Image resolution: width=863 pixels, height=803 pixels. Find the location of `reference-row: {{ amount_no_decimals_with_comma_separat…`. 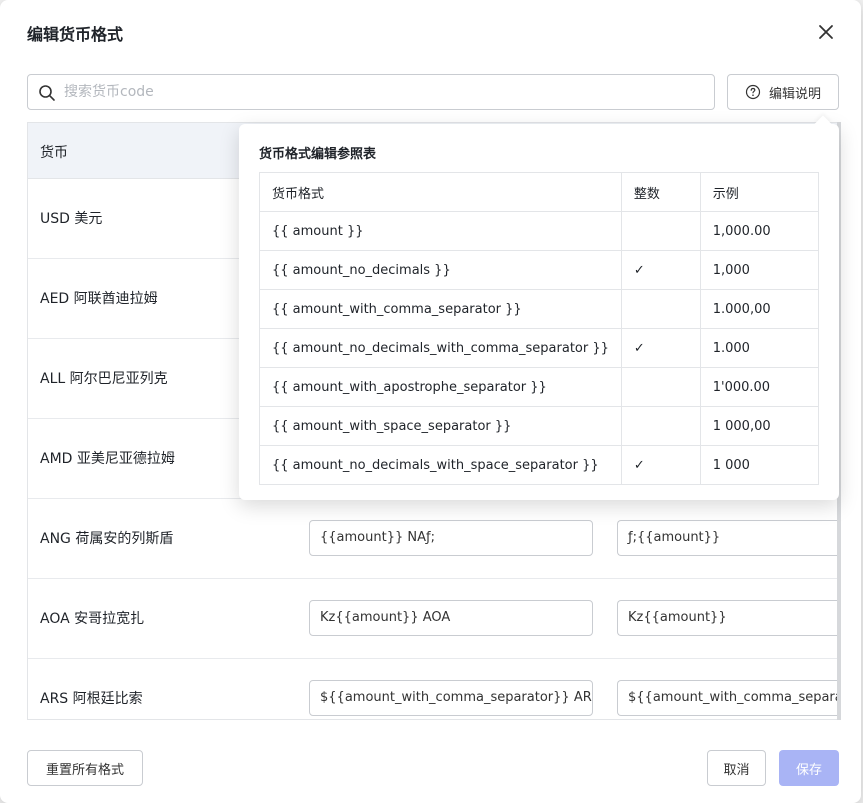

reference-row: {{ amount_no_decimals_with_comma_separat… is located at coordinates (539, 348).